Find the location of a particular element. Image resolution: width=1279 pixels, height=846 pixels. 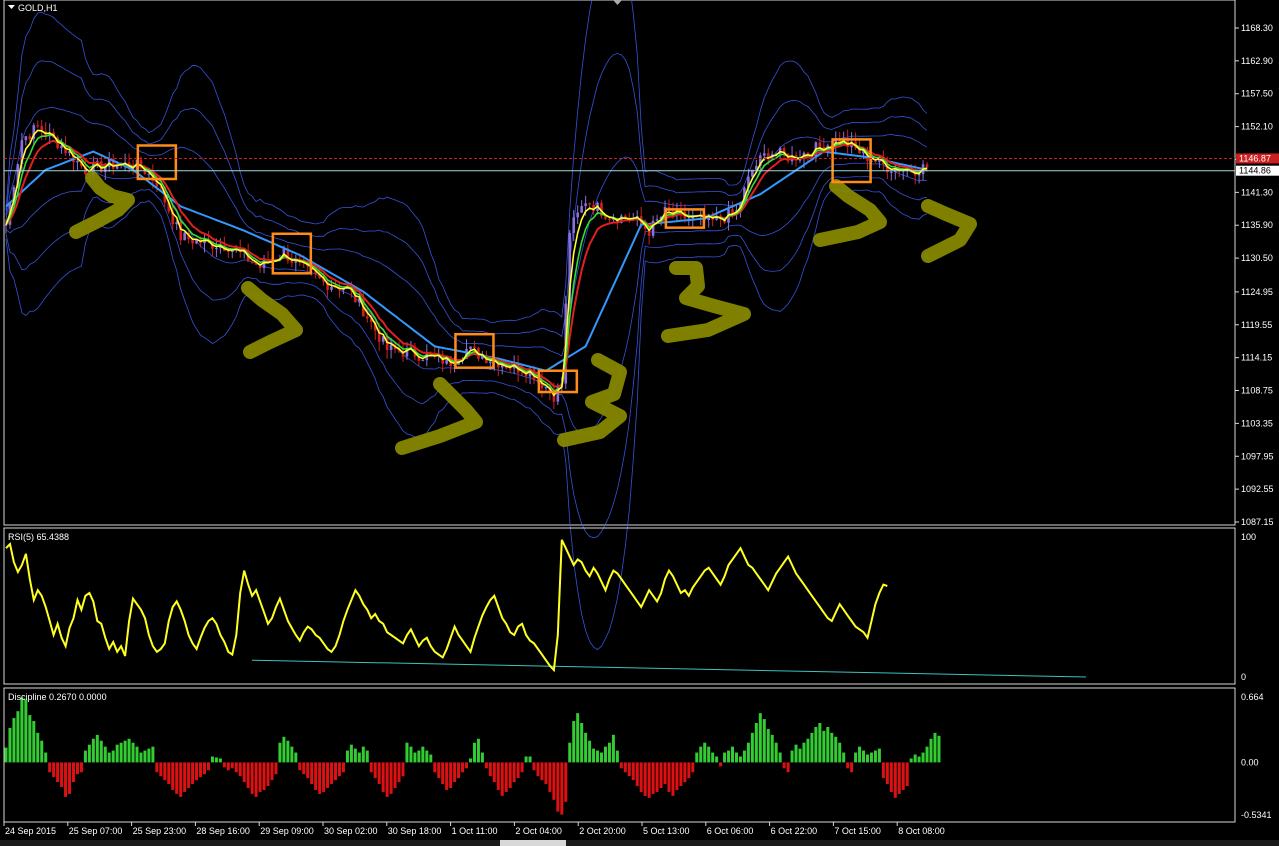

discipline-tick-label: 0.00 is located at coordinates (1250, 762).